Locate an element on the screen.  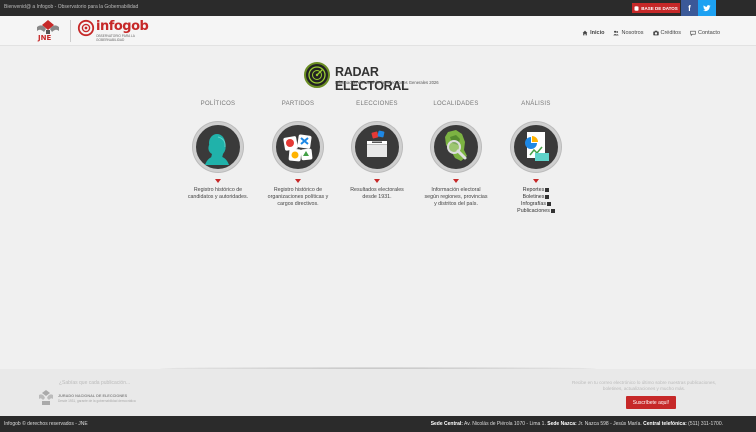
header-divider is located at coordinates (70, 31).